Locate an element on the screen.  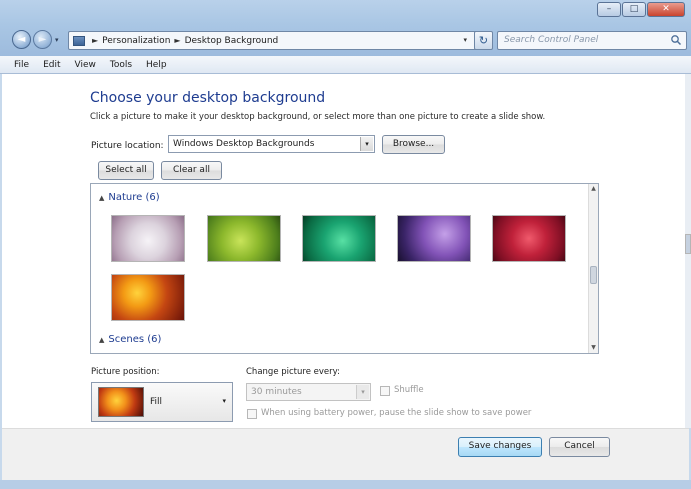
menu-bar: File Edit View Tools Help is located at coordinates (345, 65).